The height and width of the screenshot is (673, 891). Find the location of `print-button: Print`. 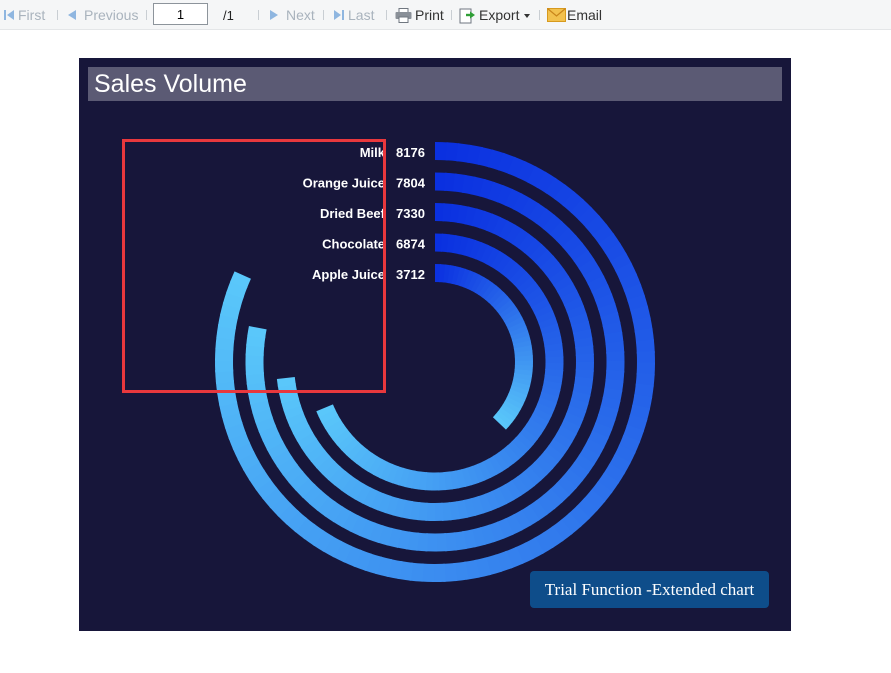

print-button: Print is located at coordinates (419, 15).